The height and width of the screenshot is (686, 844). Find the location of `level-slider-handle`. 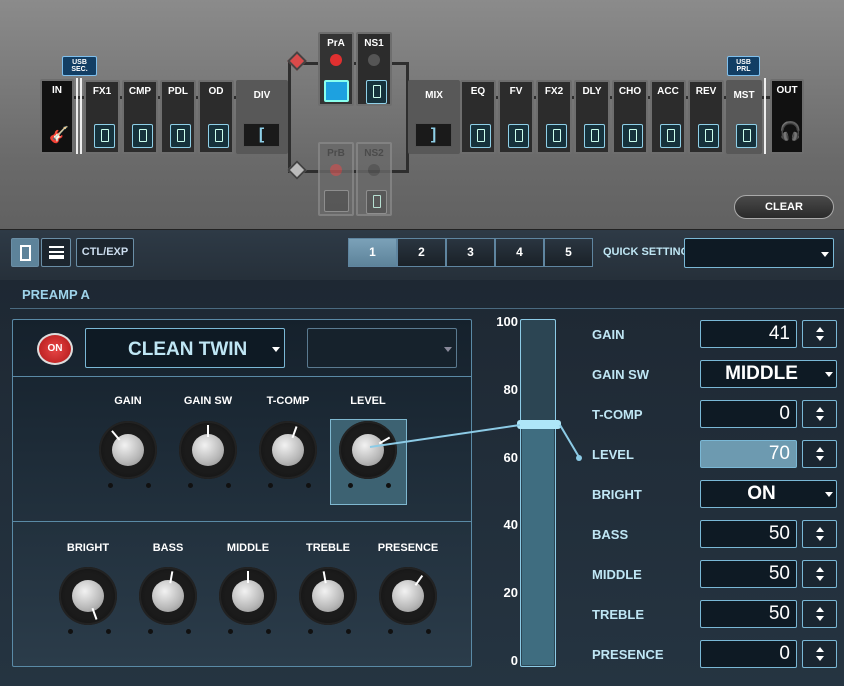

level-slider-handle is located at coordinates (539, 424).